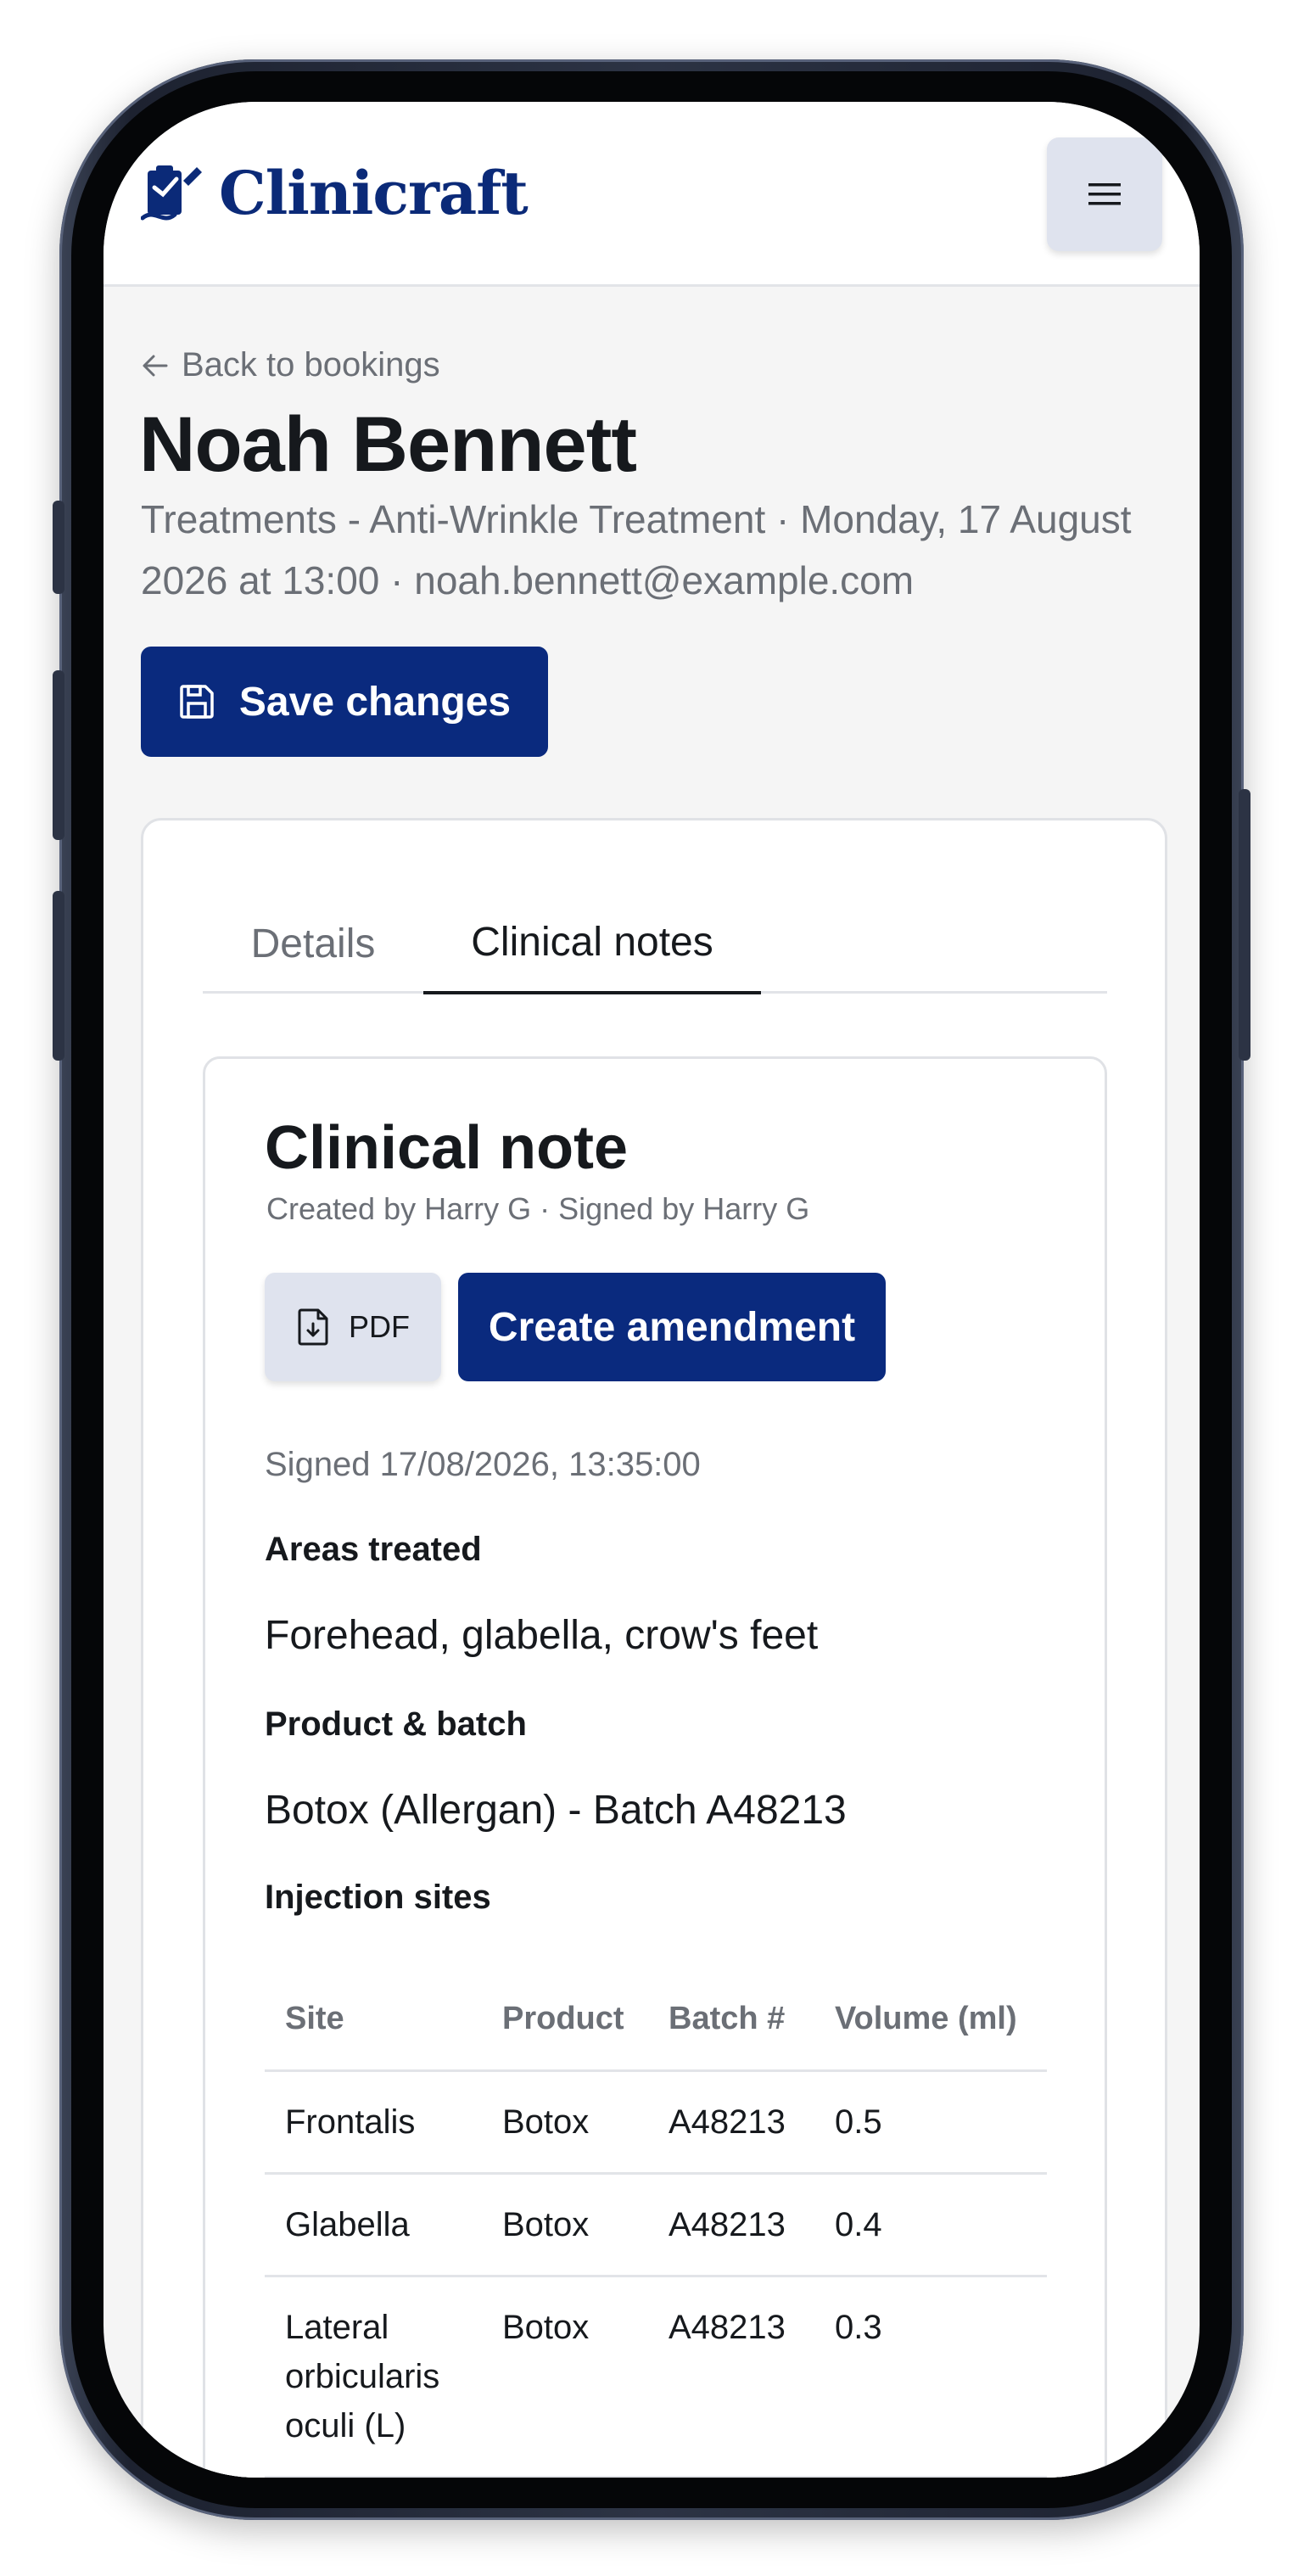  I want to click on back-to-bookings-link: Back to bookings, so click(290, 365).